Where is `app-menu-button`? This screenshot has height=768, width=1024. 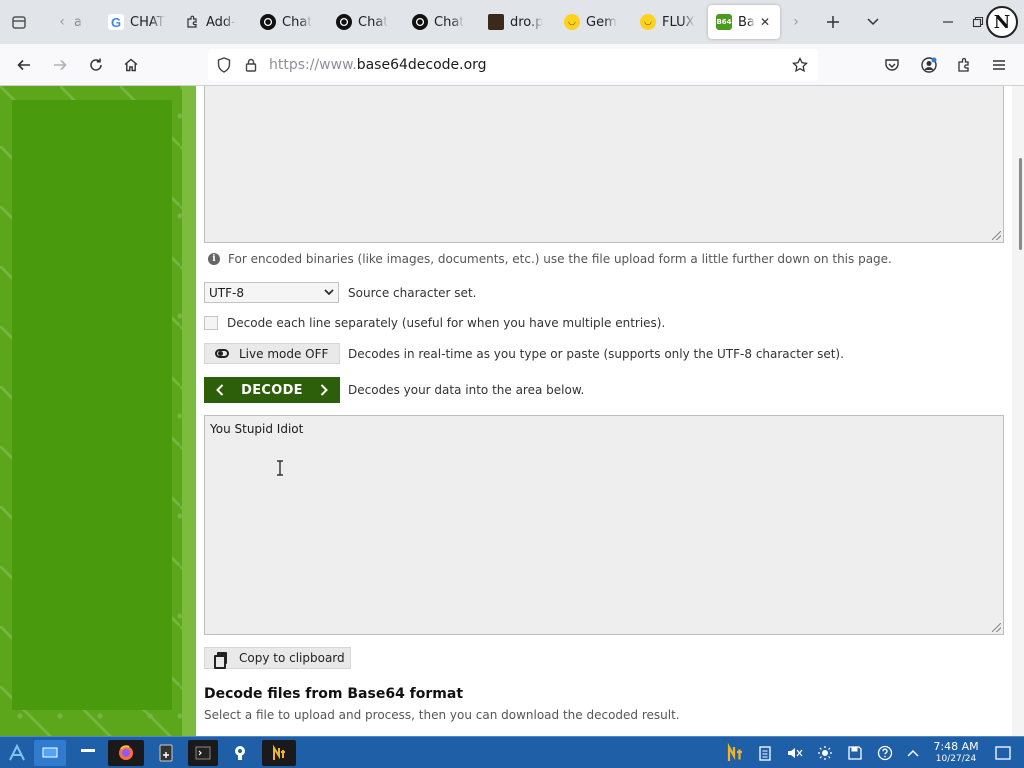
app-menu-button is located at coordinates (999, 65).